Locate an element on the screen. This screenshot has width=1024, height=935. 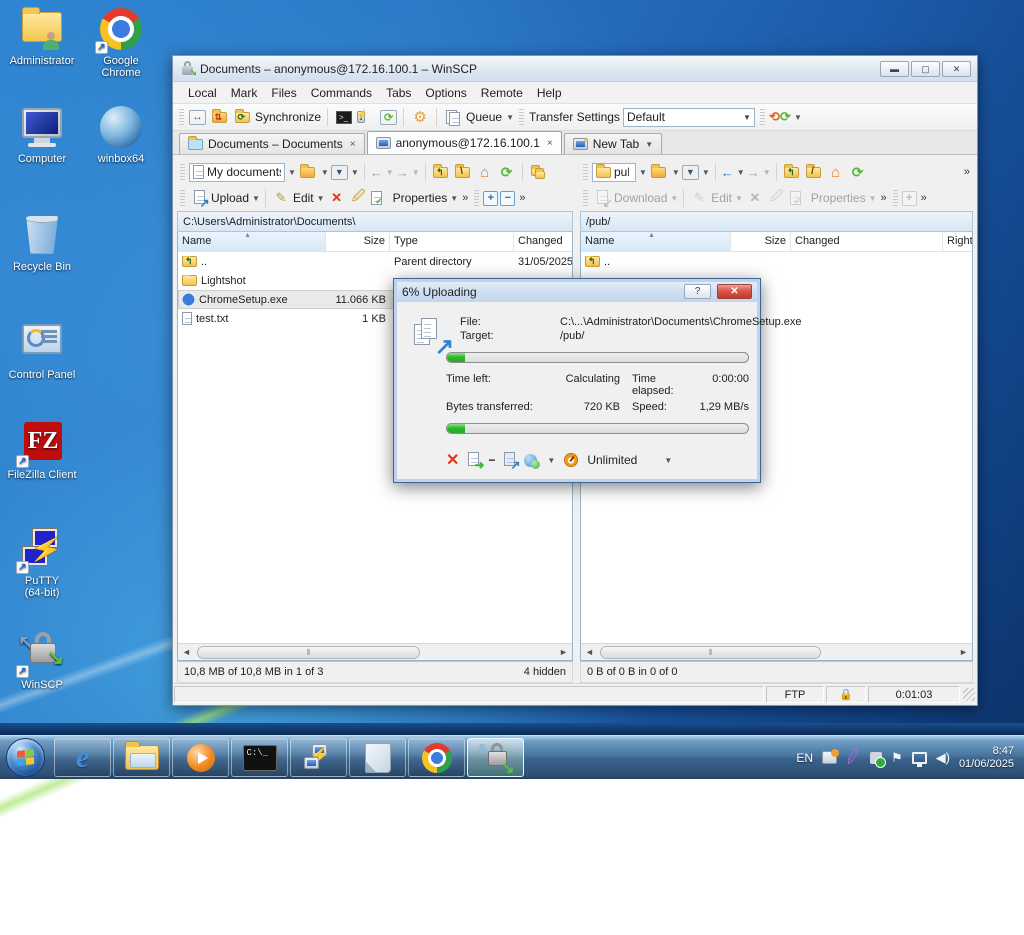
menu-commands: Commands is located at coordinates (341, 93).